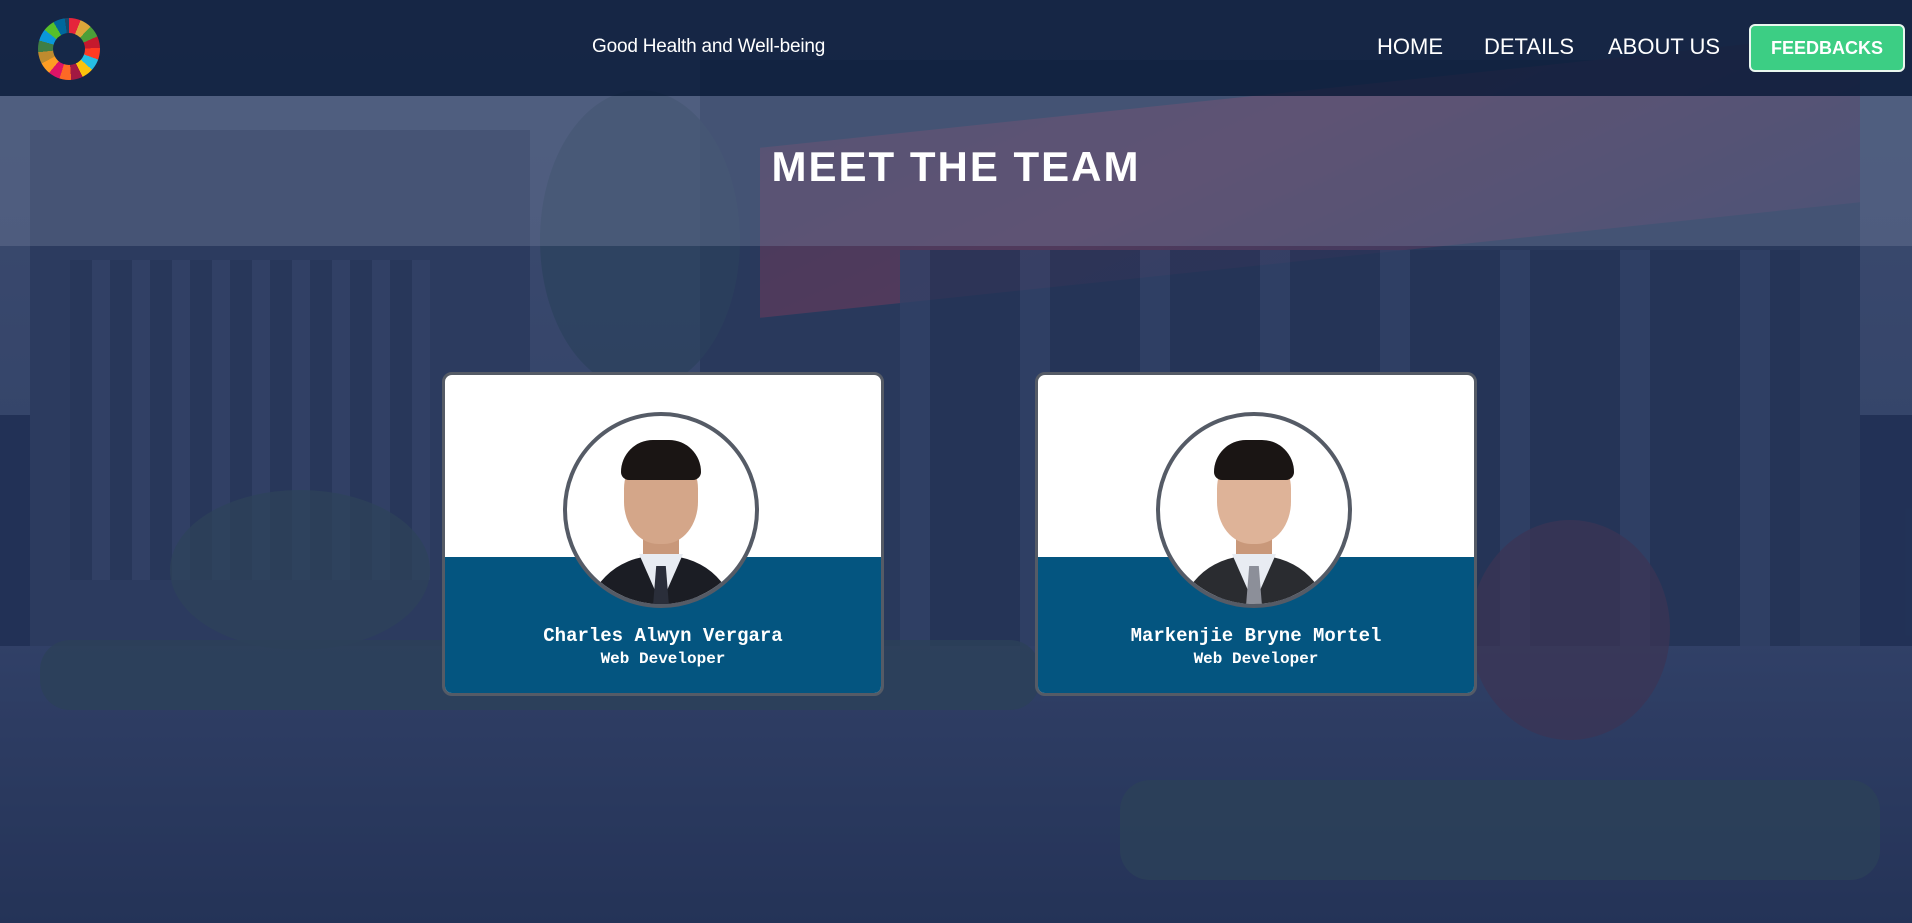 The height and width of the screenshot is (923, 1912). Describe the element at coordinates (956, 166) in the screenshot. I see `page-title: MEET THE TEAM` at that location.